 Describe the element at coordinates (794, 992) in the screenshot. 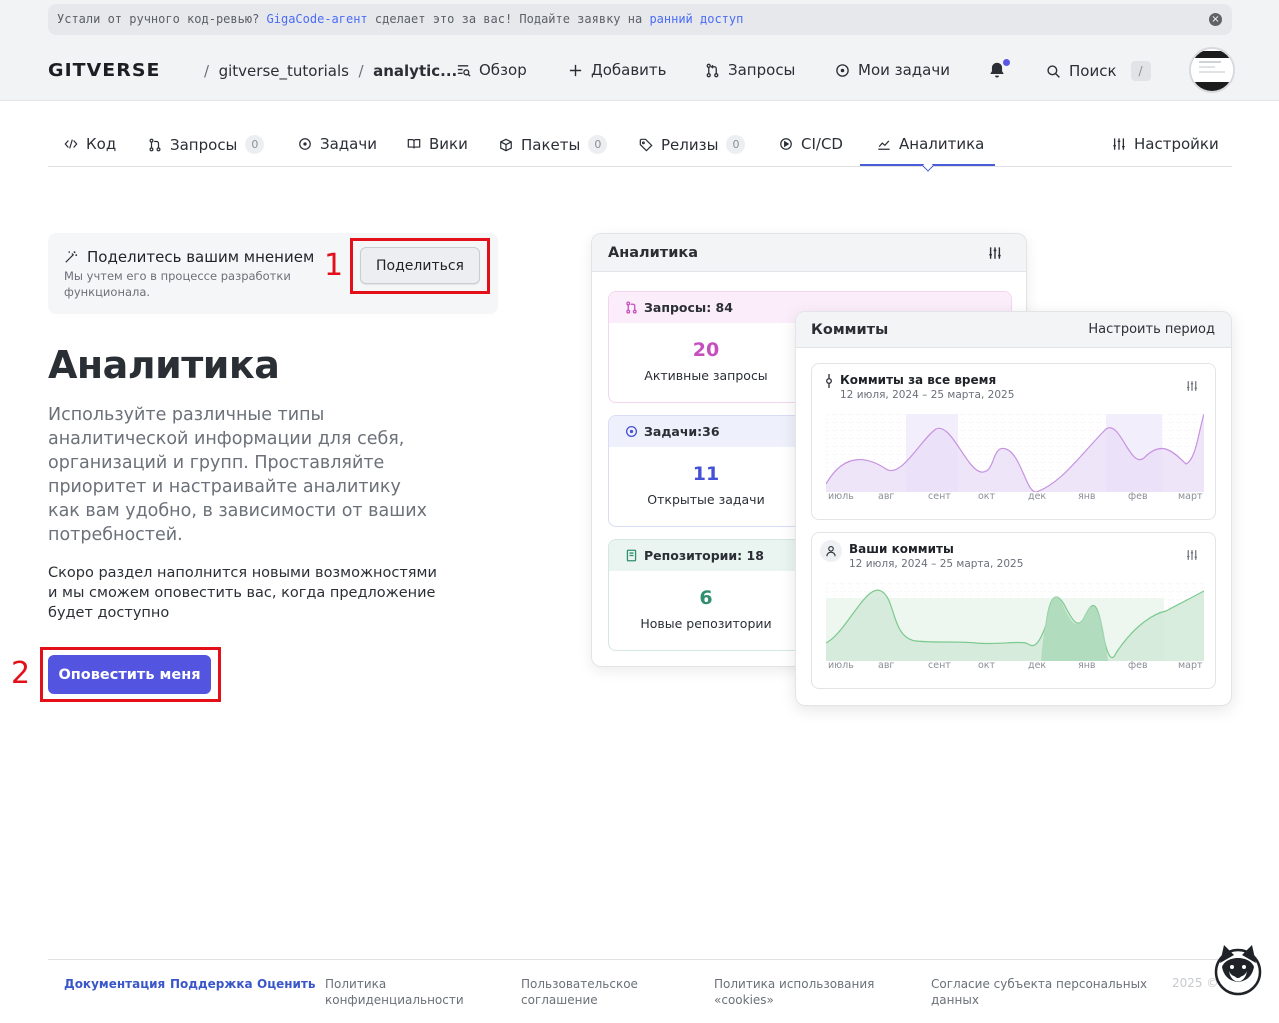

I see `footer-cookies-link: Политика использования «cookies»` at that location.